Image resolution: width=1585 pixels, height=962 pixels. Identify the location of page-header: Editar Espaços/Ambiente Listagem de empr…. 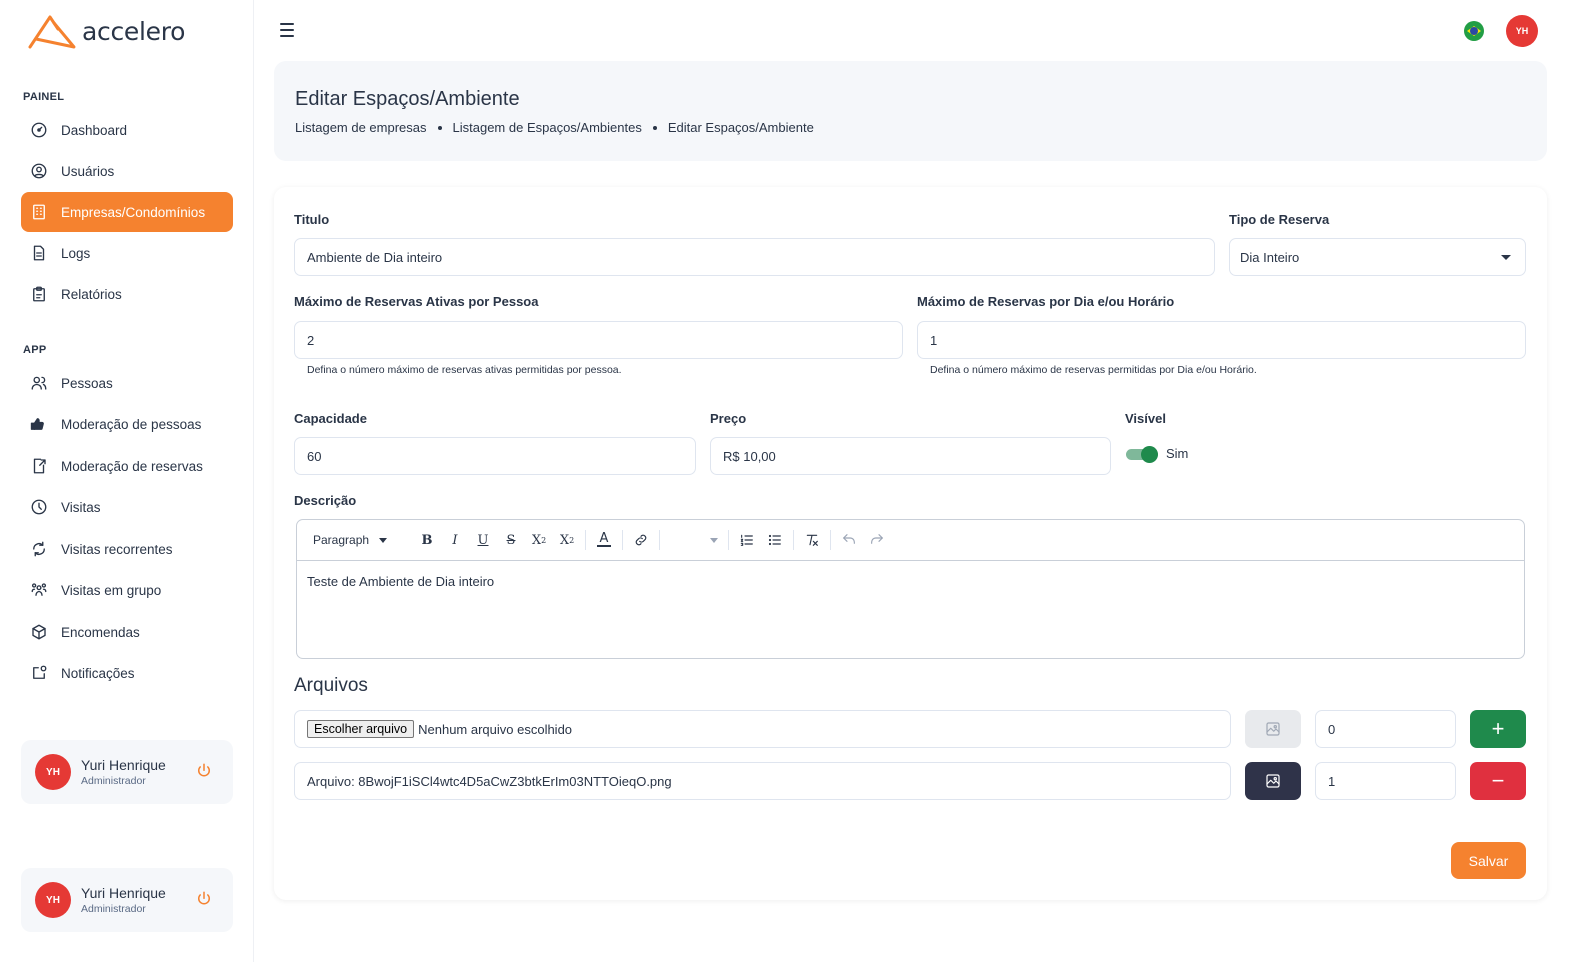
(910, 111).